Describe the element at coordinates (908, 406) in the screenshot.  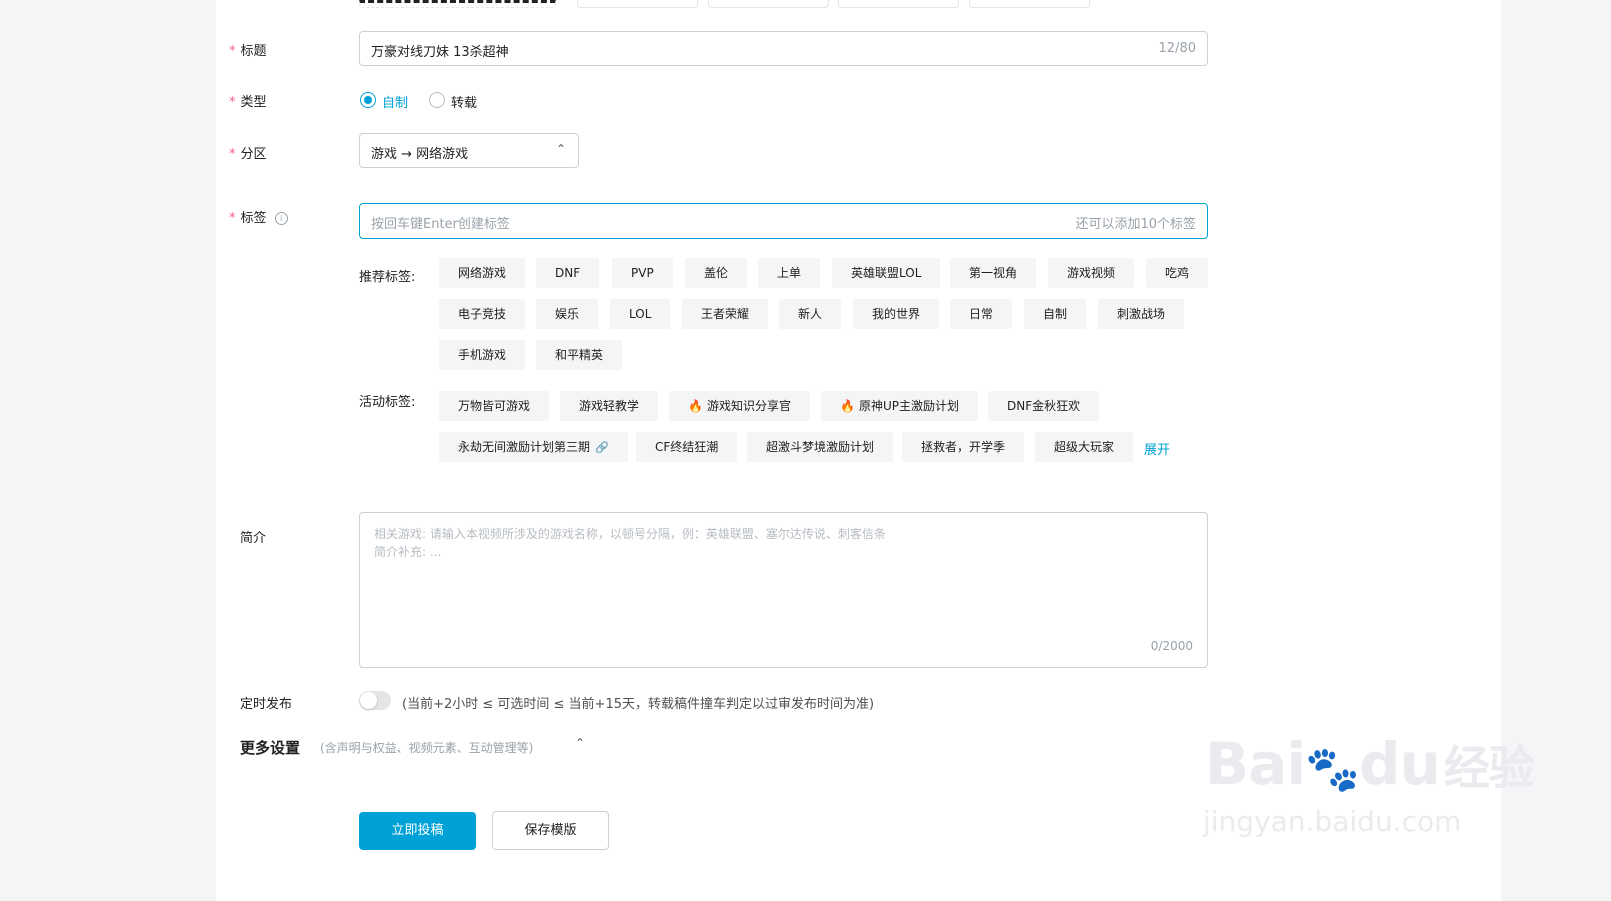
I see `activity-tag-label: 原神UP主激励计划` at that location.